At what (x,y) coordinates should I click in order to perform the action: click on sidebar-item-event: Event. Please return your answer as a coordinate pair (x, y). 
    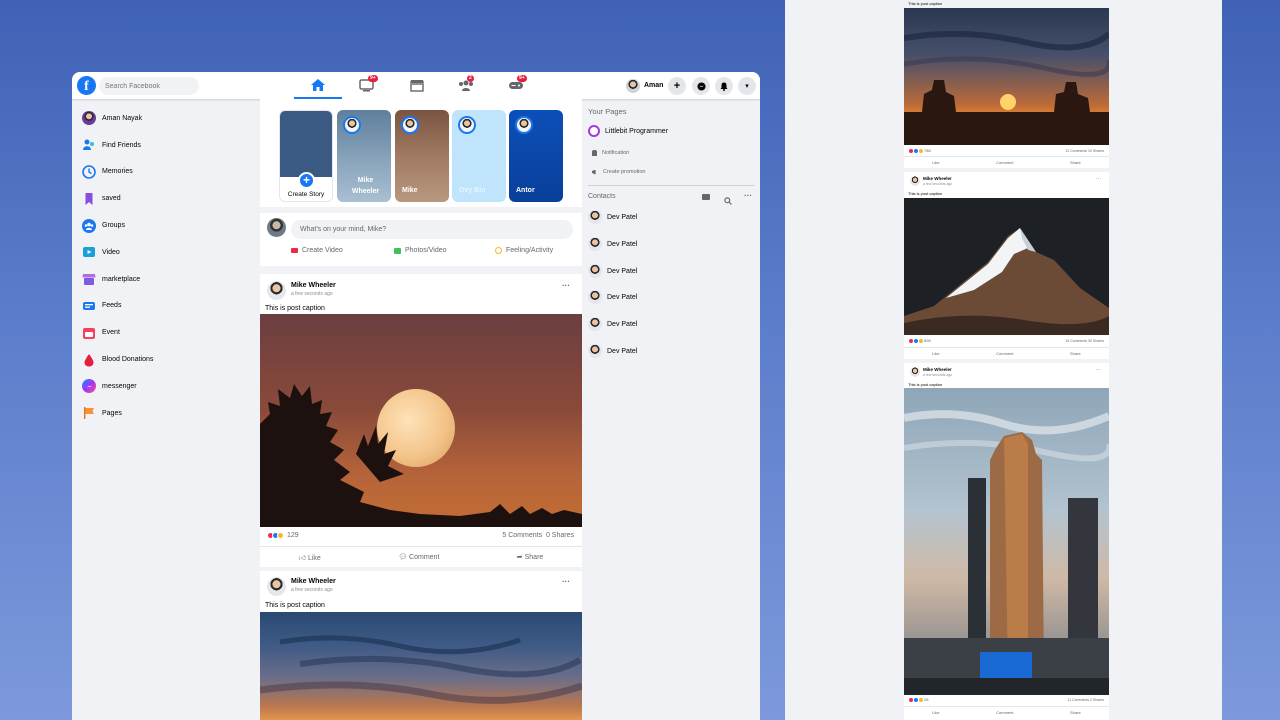
    Looking at the image, I should click on (167, 332).